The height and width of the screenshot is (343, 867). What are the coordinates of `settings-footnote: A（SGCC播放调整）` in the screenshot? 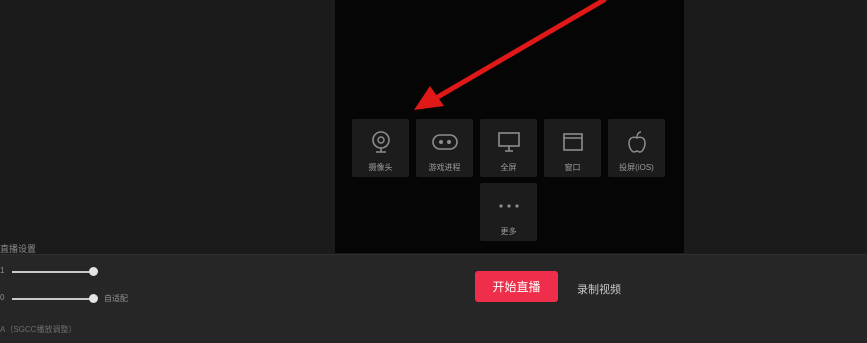 It's located at (38, 329).